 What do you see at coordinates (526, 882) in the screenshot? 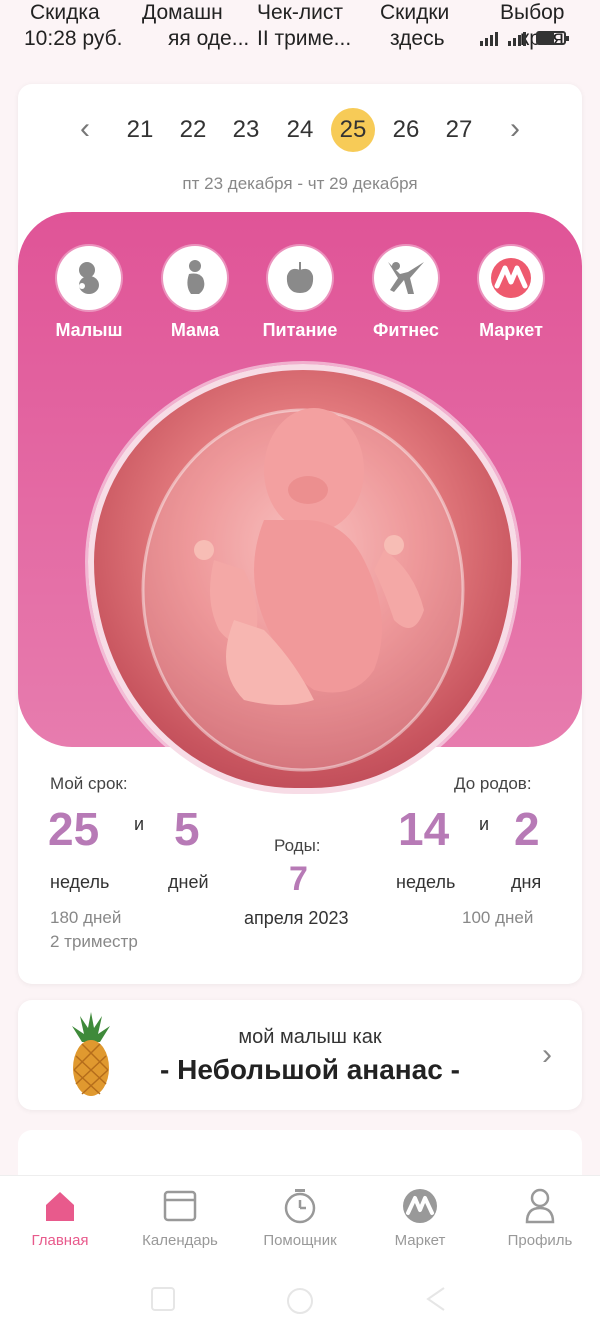
I see `left-days-unit: дня` at bounding box center [526, 882].